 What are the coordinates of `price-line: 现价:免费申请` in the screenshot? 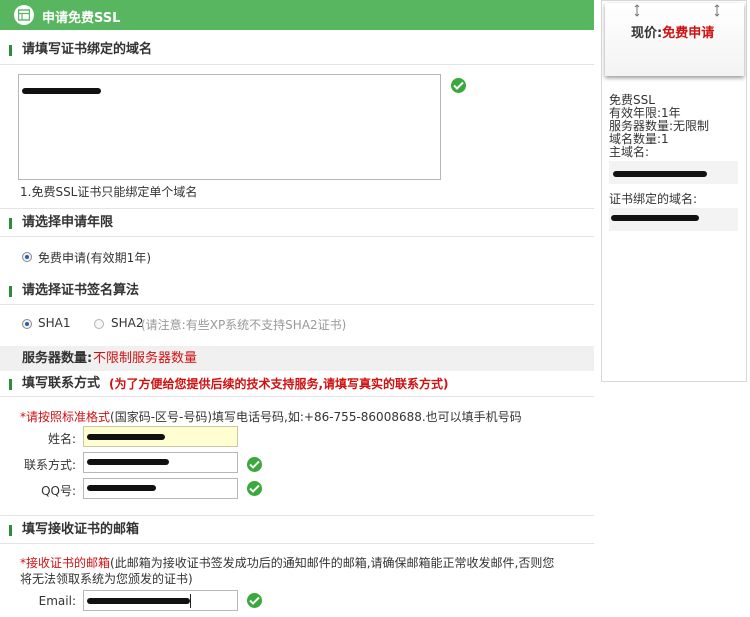 It's located at (673, 33).